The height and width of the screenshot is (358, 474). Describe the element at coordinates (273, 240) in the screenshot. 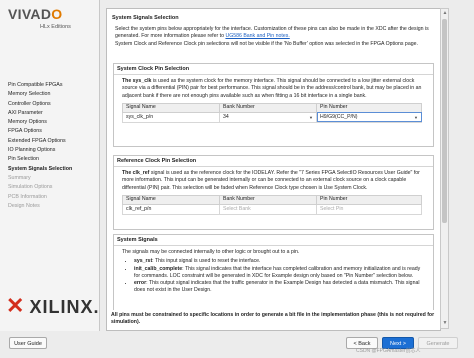

I see `system-signals-title: System Signals` at that location.